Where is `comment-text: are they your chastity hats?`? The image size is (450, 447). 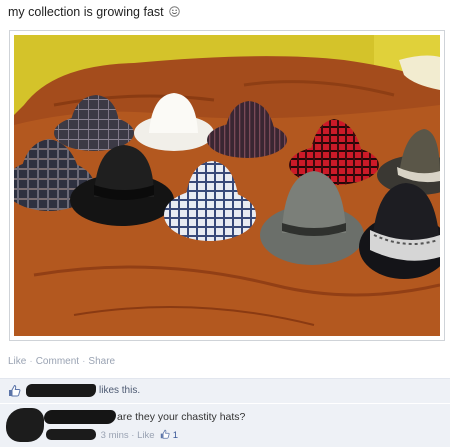 comment-text: are they your chastity hats? is located at coordinates (181, 417).